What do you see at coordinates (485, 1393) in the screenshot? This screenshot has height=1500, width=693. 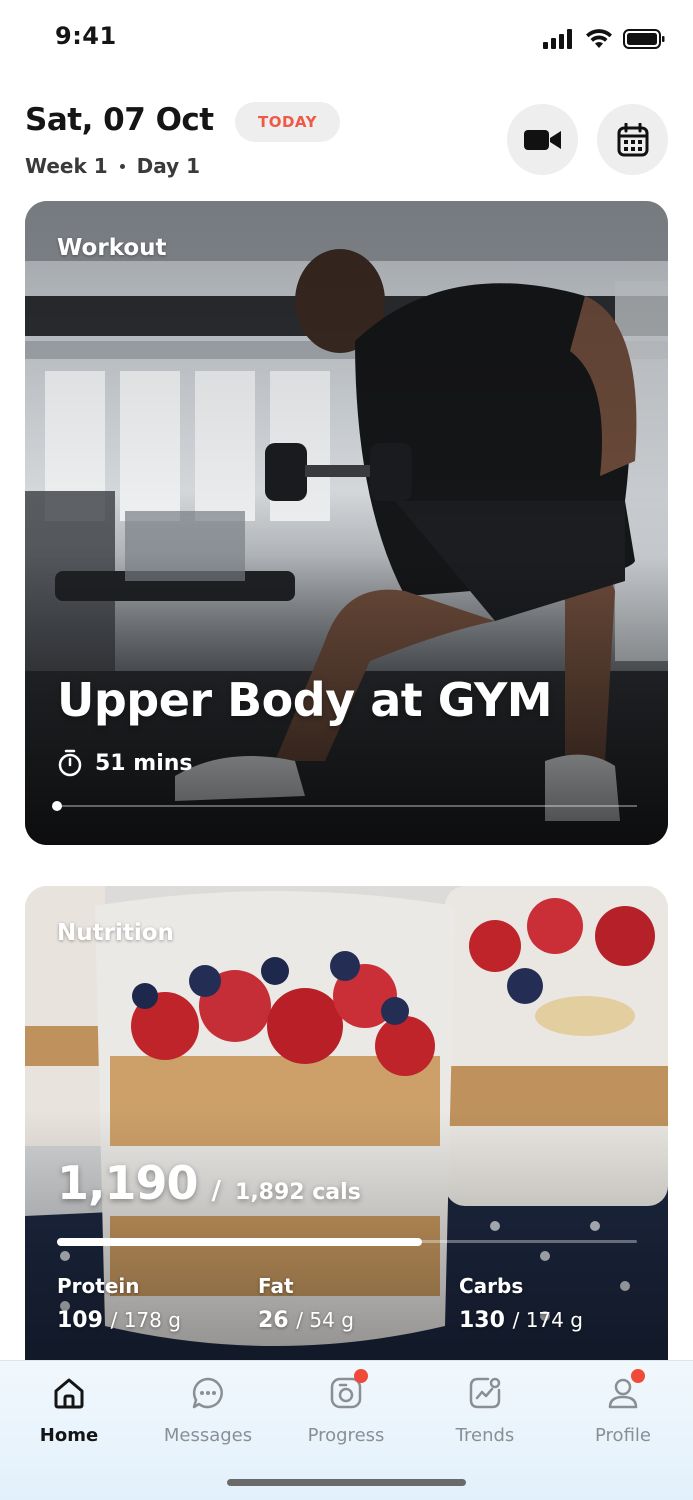 I see `trends-icon` at bounding box center [485, 1393].